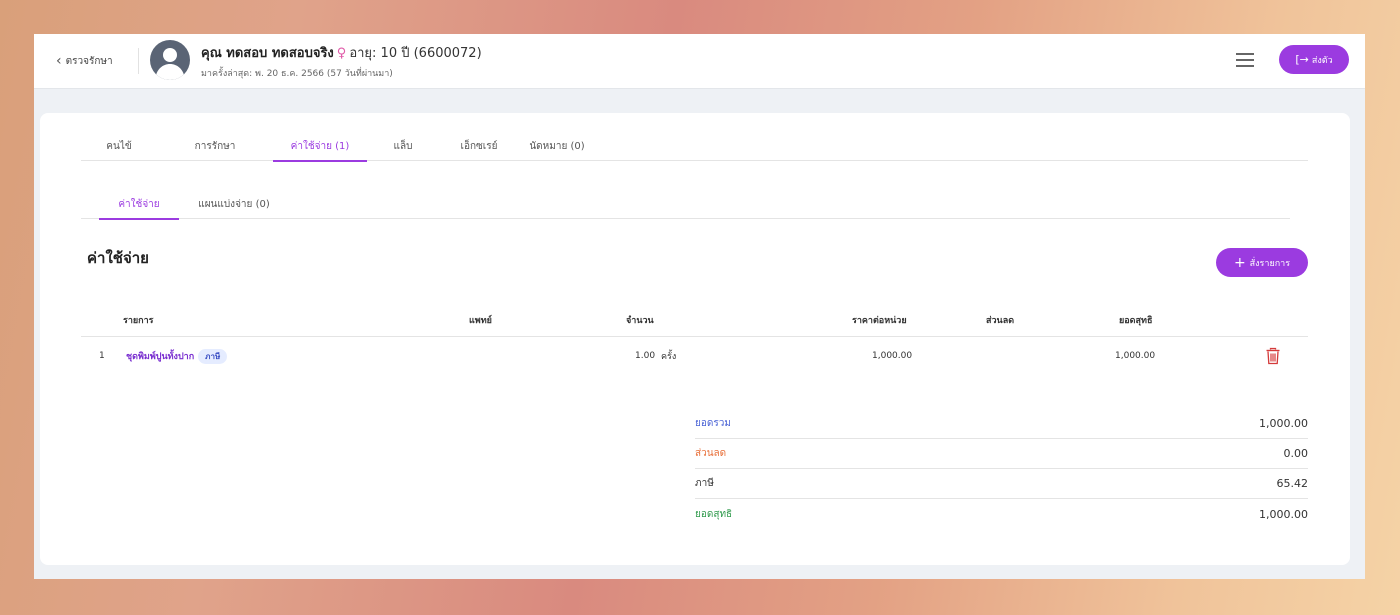 The height and width of the screenshot is (615, 1400). What do you see at coordinates (1292, 483) in the screenshot?
I see `summary-value-tax: 65.42` at bounding box center [1292, 483].